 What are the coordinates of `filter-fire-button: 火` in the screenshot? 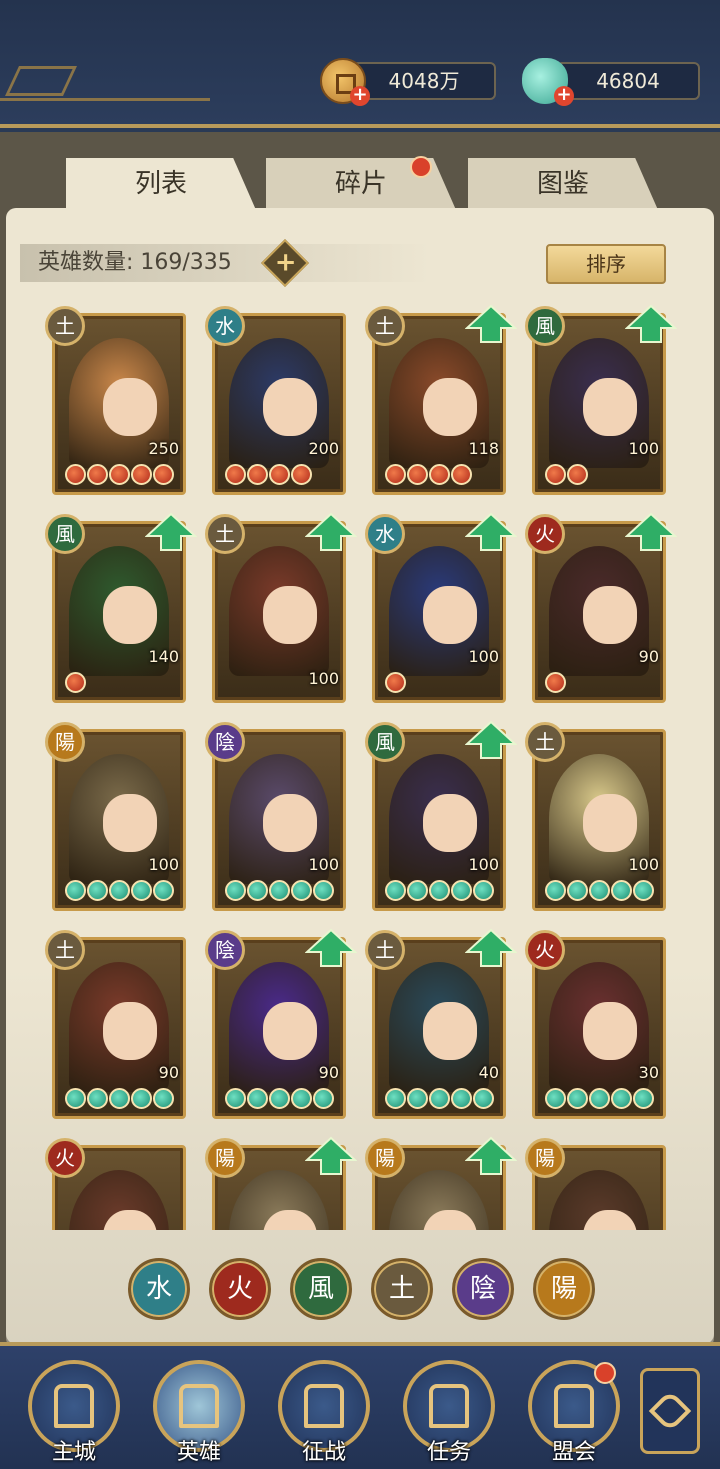 It's located at (240, 1289).